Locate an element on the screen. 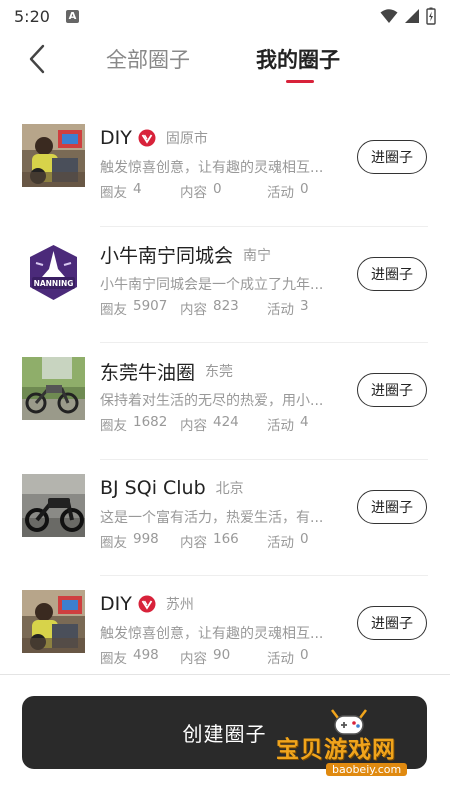 Image resolution: width=450 pixels, height=800 pixels. watermark: 宝贝游戏网 baobeiy.com is located at coordinates (358, 745).